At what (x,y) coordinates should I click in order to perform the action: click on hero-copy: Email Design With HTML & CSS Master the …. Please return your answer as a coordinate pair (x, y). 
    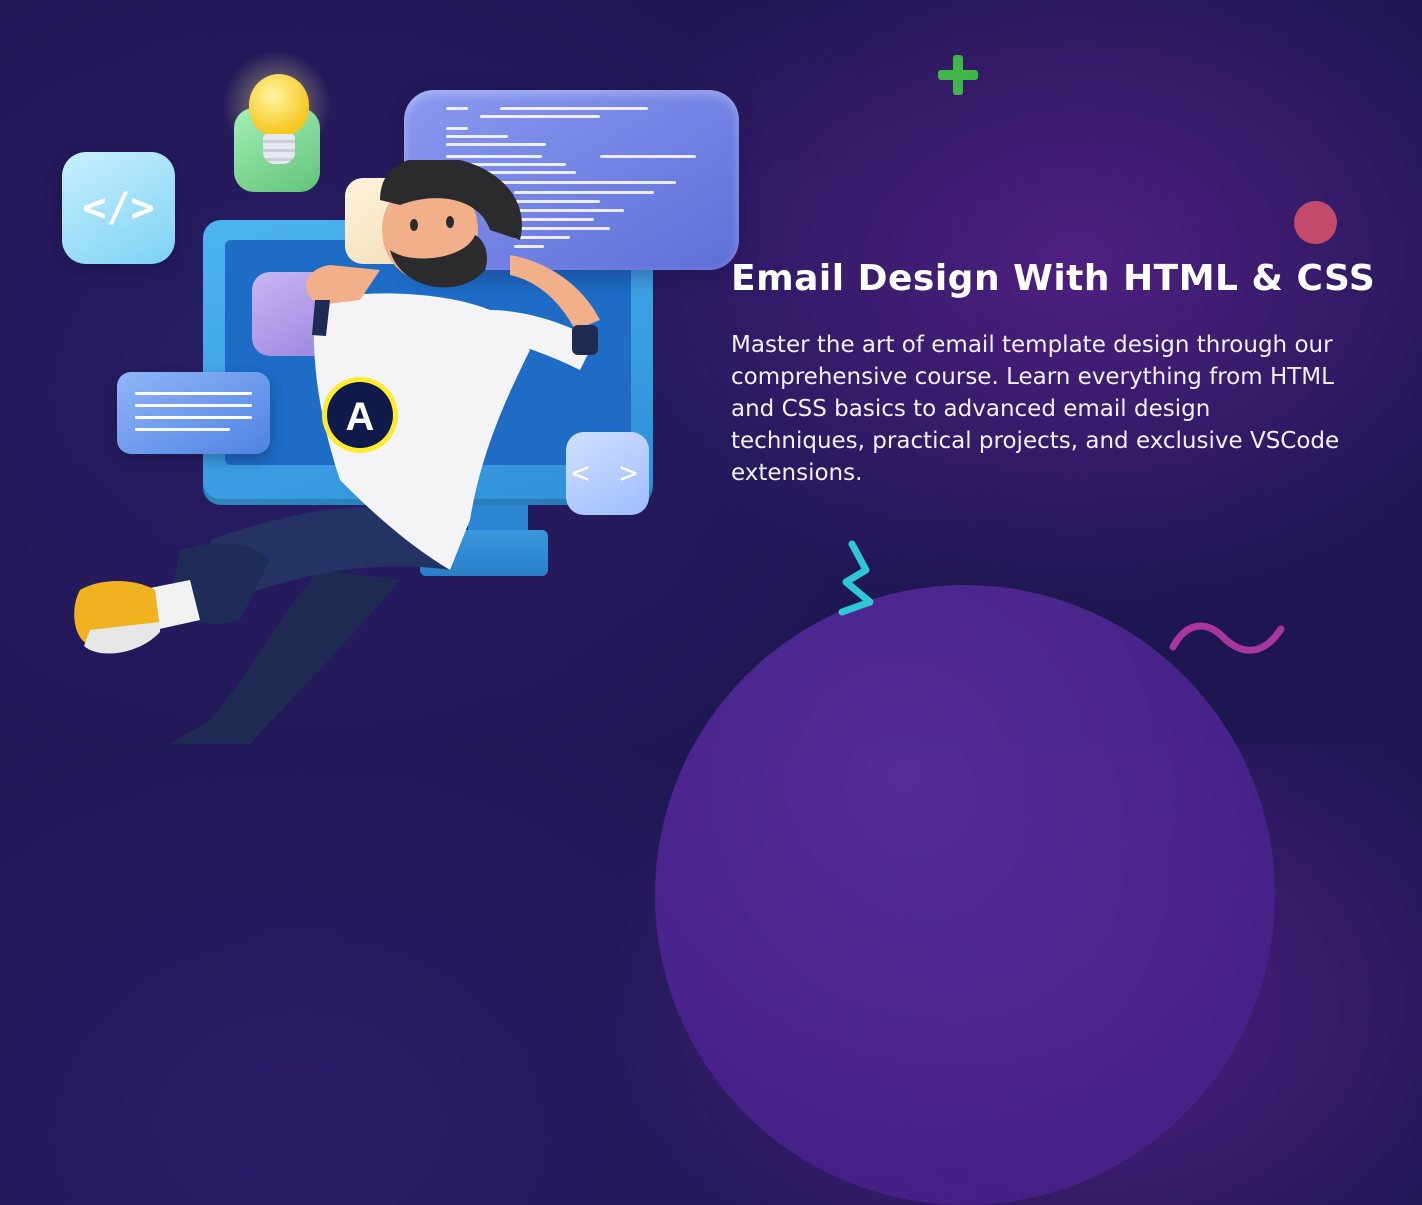
    Looking at the image, I should click on (1053, 372).